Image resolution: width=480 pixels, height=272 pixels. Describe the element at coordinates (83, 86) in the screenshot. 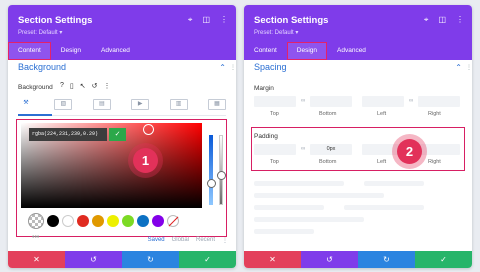

I see `hover-icon: ↖` at that location.